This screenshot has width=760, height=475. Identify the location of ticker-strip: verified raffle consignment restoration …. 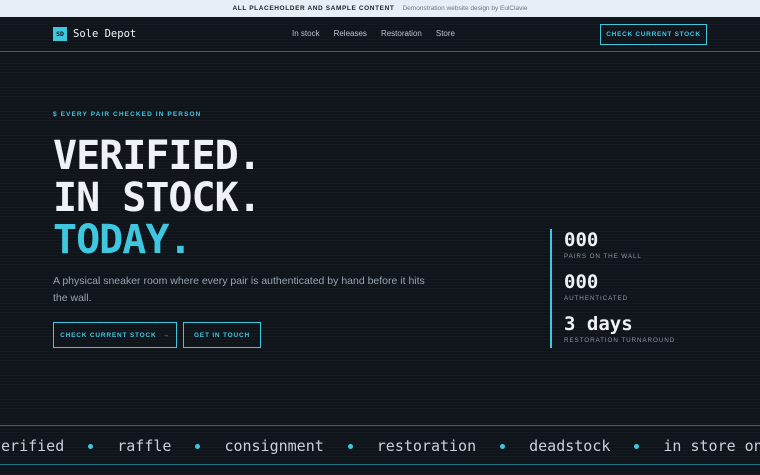
(380, 445).